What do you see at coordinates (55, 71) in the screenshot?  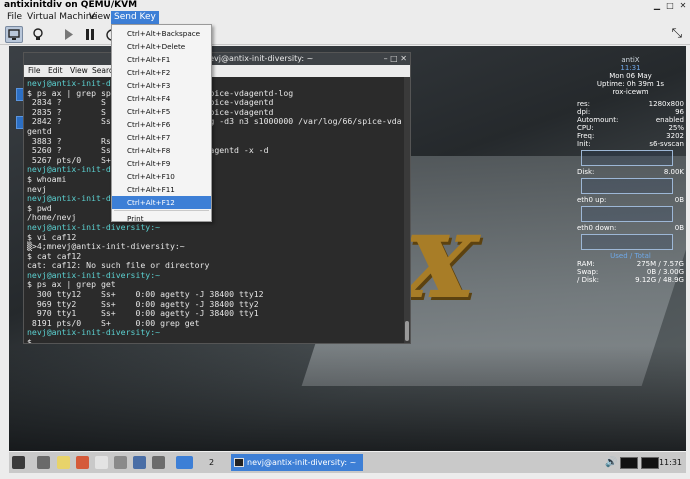 I see `terminal-menu-edit: Edit` at bounding box center [55, 71].